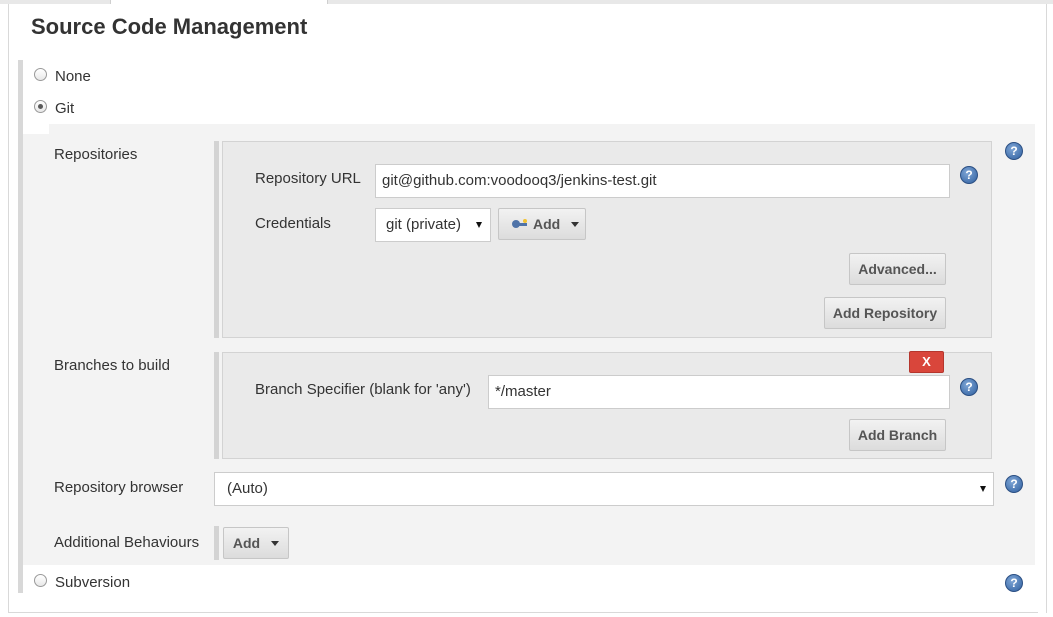  Describe the element at coordinates (969, 175) in the screenshot. I see `repository-url-help-icon: ?` at that location.